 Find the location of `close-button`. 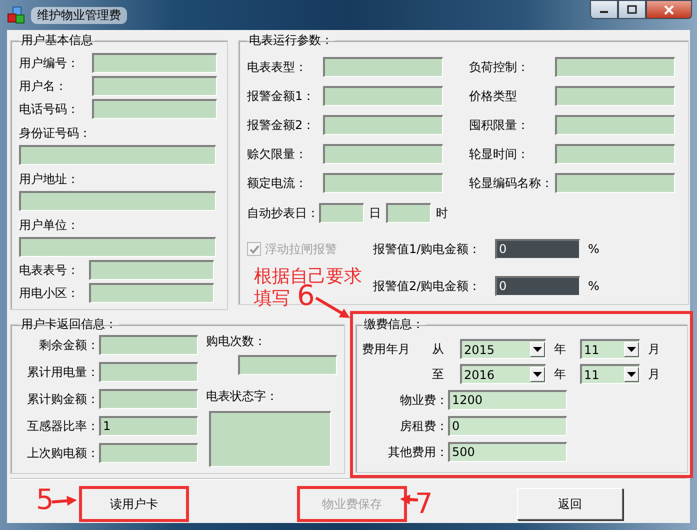

close-button is located at coordinates (669, 9).